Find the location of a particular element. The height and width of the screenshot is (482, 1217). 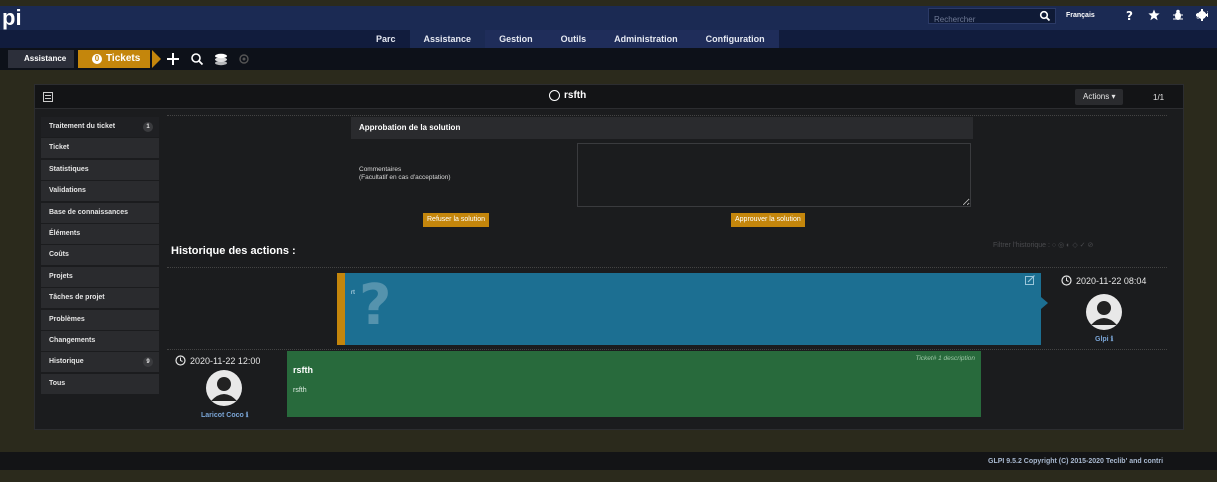

tab-label: Ticket is located at coordinates (59, 148).